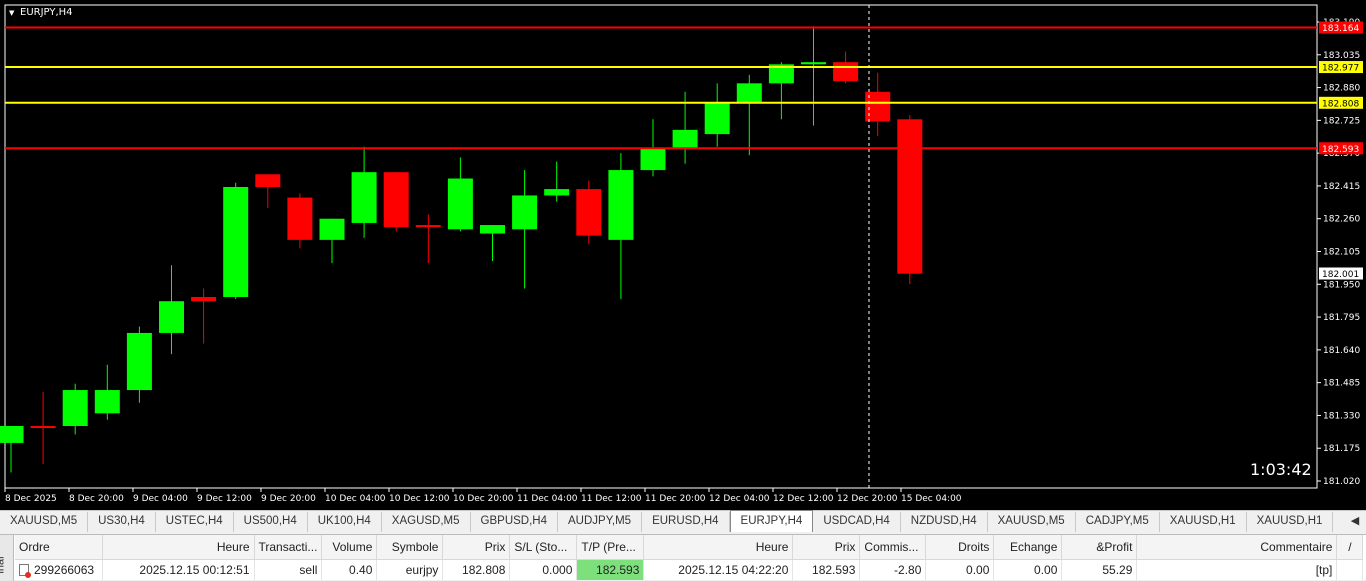  I want to click on cell-heure: 2025.12.15 00:12:51, so click(178, 569).